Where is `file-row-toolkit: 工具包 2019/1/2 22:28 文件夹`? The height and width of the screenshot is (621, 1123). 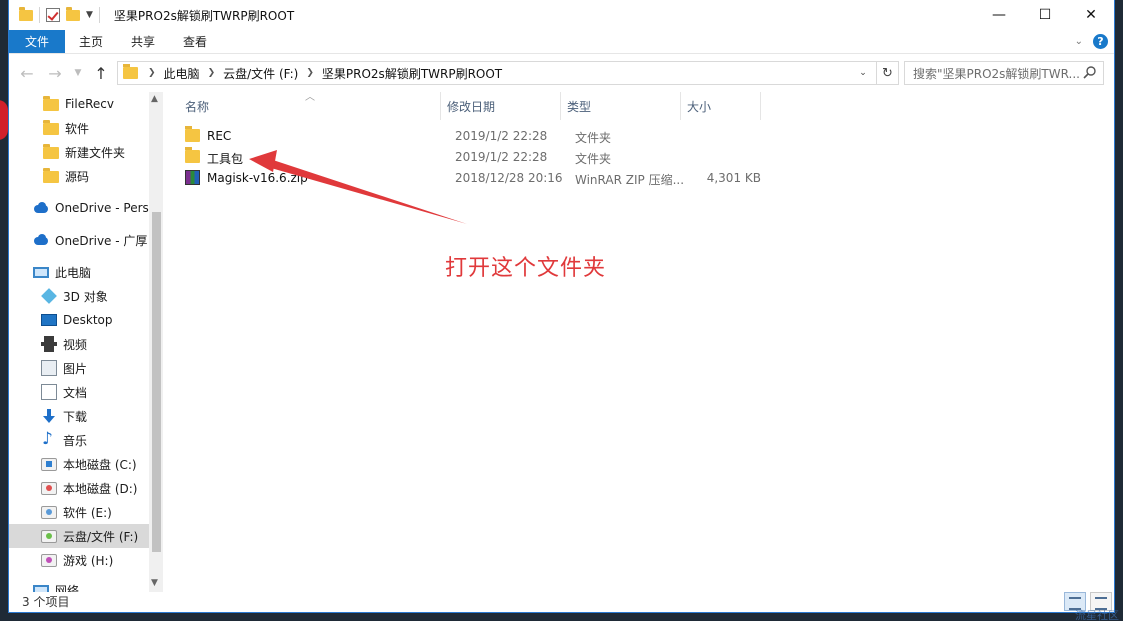
file-row-toolkit: 工具包 2019/1/2 22:28 文件夹 is located at coordinates (485, 157).